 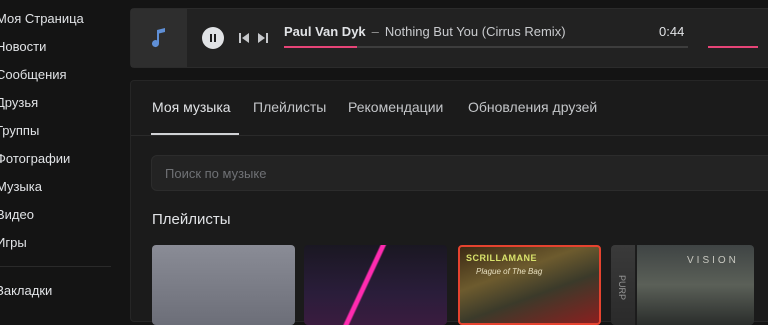 I want to click on cover-side-strip: PURP, so click(x=623, y=285).